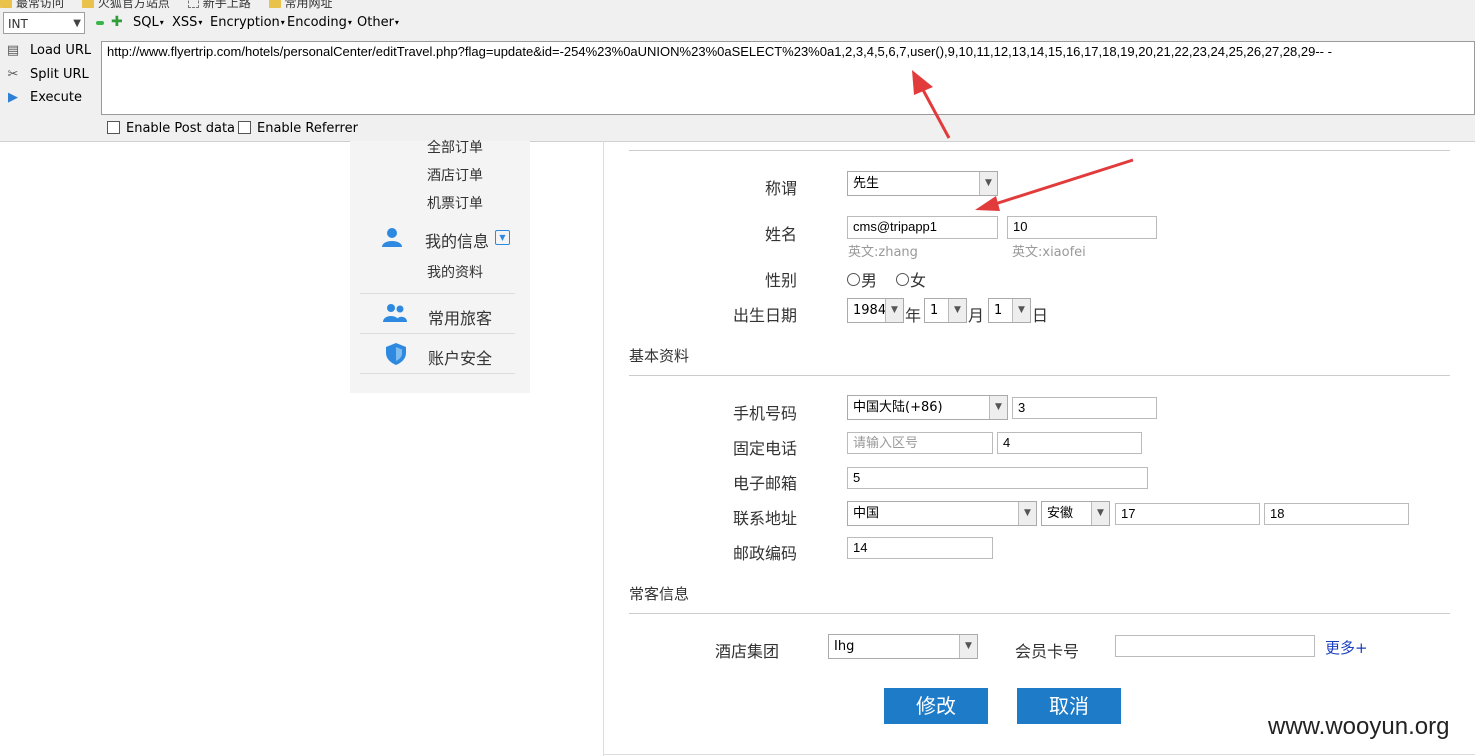  Describe the element at coordinates (1359, 726) in the screenshot. I see `watermark: www.wooyun.org` at that location.